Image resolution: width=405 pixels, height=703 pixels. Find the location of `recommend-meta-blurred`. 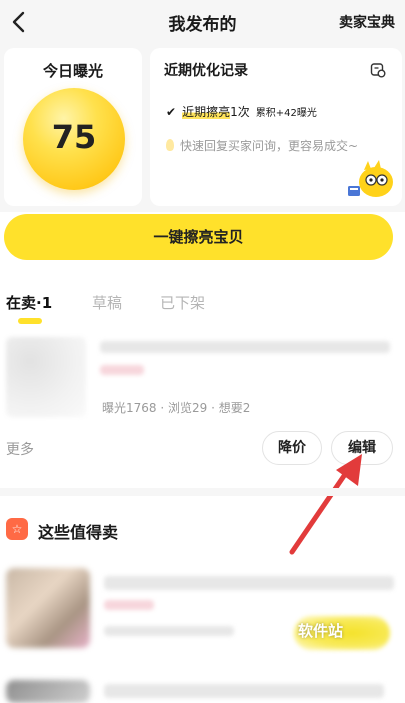

recommend-meta-blurred is located at coordinates (169, 631).